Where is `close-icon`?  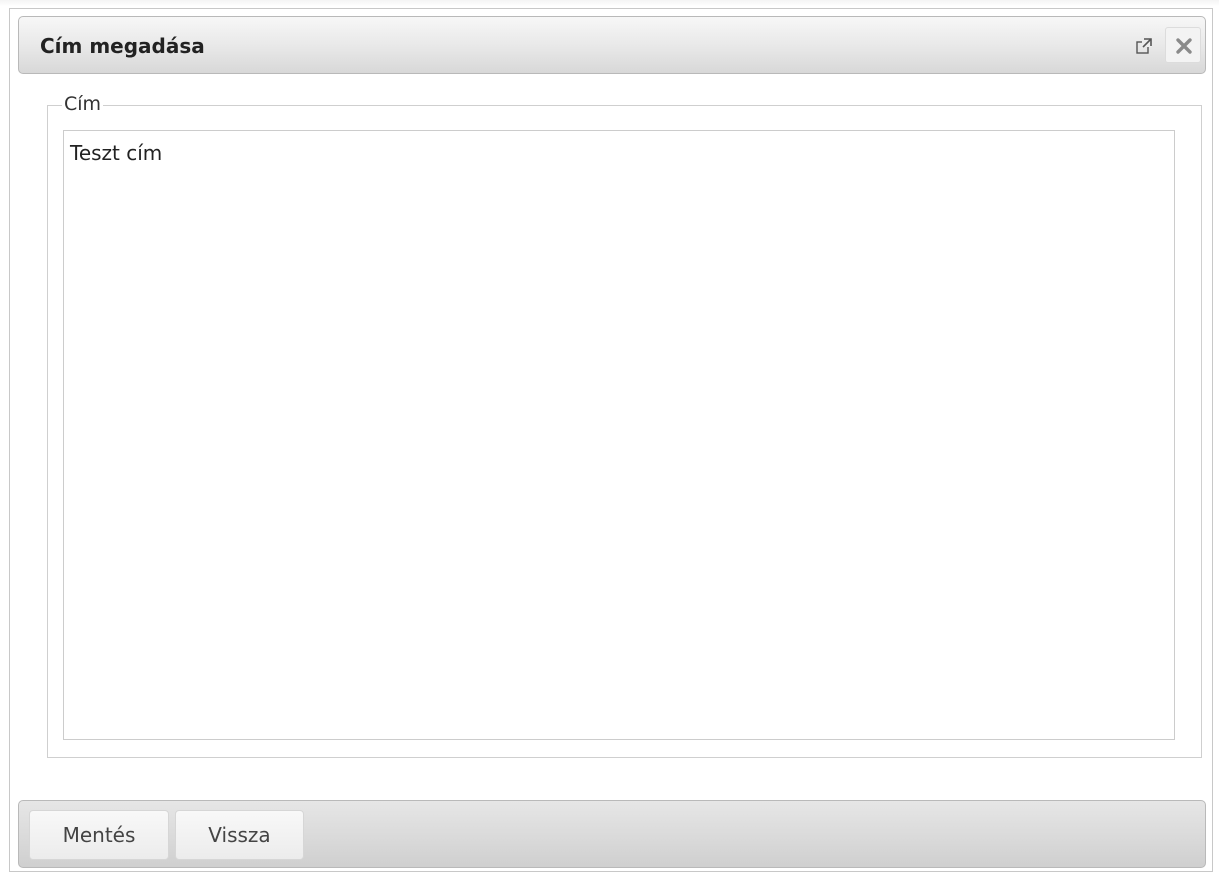 close-icon is located at coordinates (1184, 46).